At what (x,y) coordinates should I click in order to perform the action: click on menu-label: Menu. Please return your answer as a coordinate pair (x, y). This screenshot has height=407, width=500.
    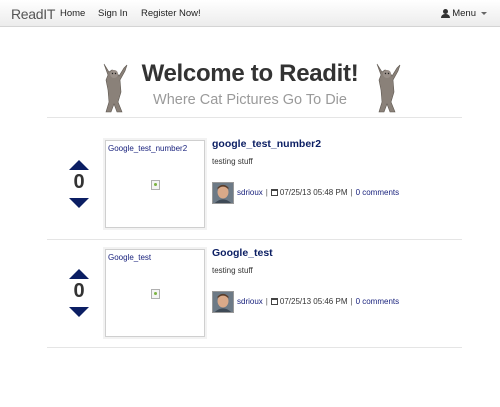
    Looking at the image, I should click on (464, 13).